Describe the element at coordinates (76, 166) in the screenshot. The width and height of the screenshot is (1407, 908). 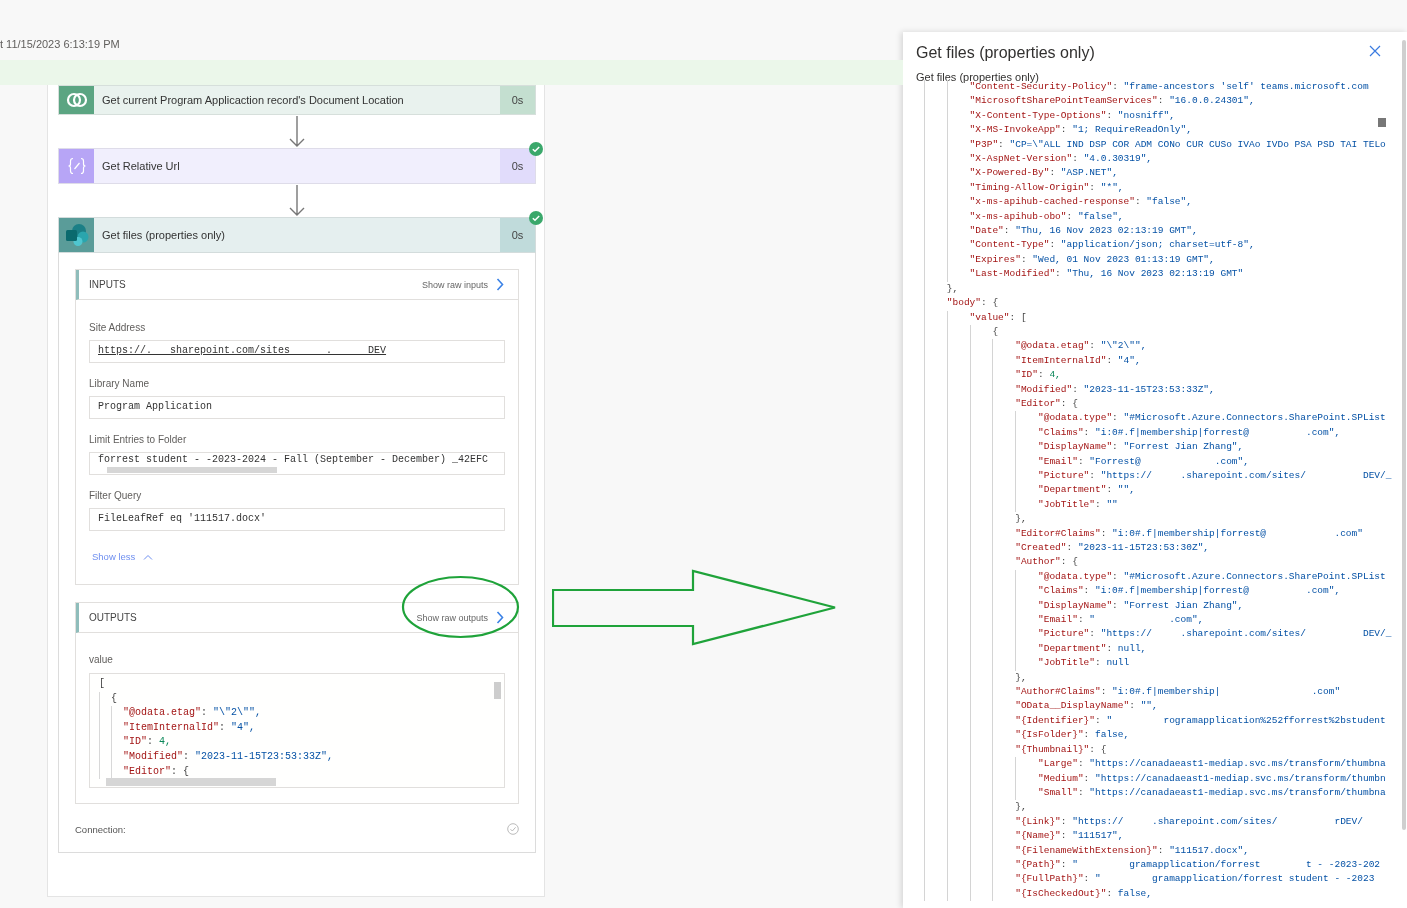
I see `braces-icon` at that location.